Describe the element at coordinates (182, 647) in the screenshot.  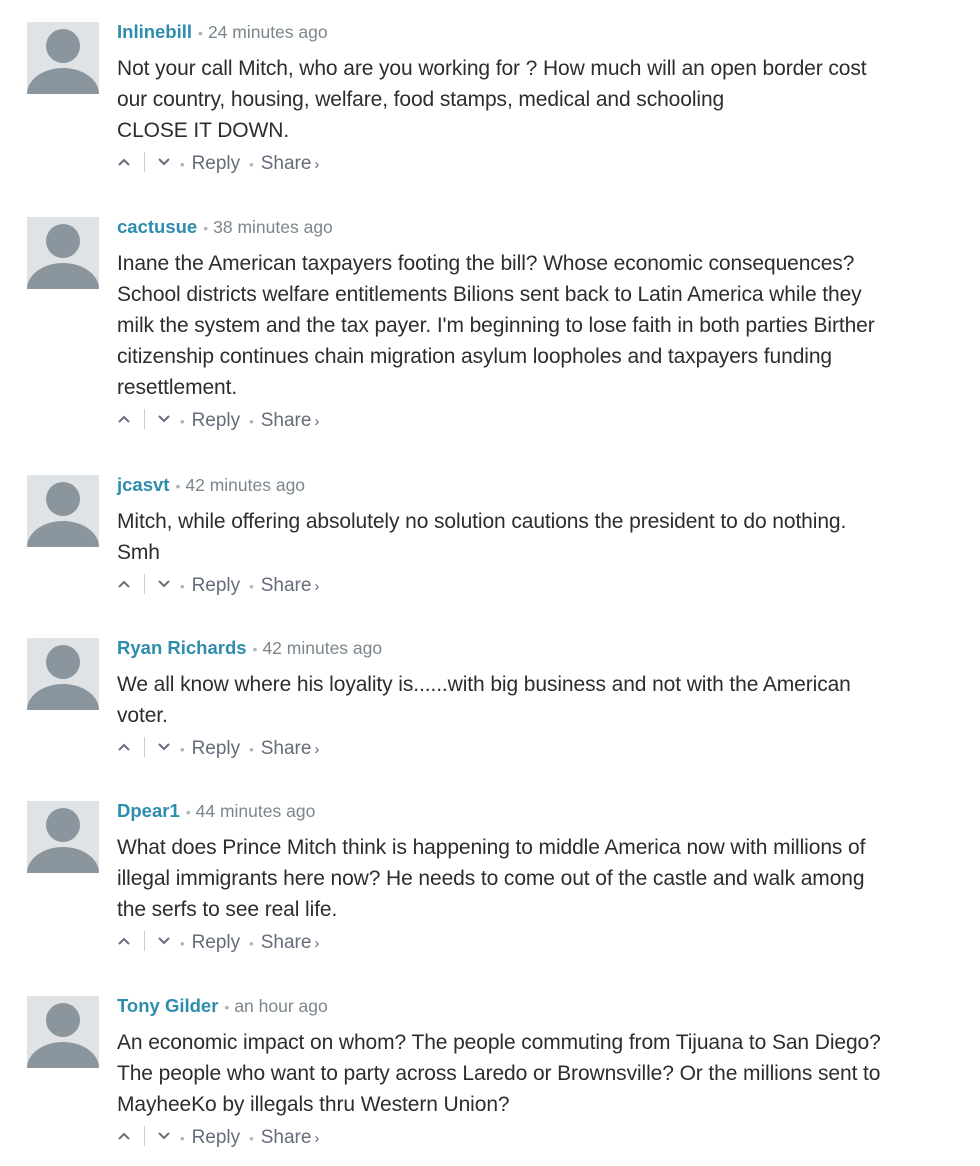
I see `author-name: Ryan Richards` at that location.